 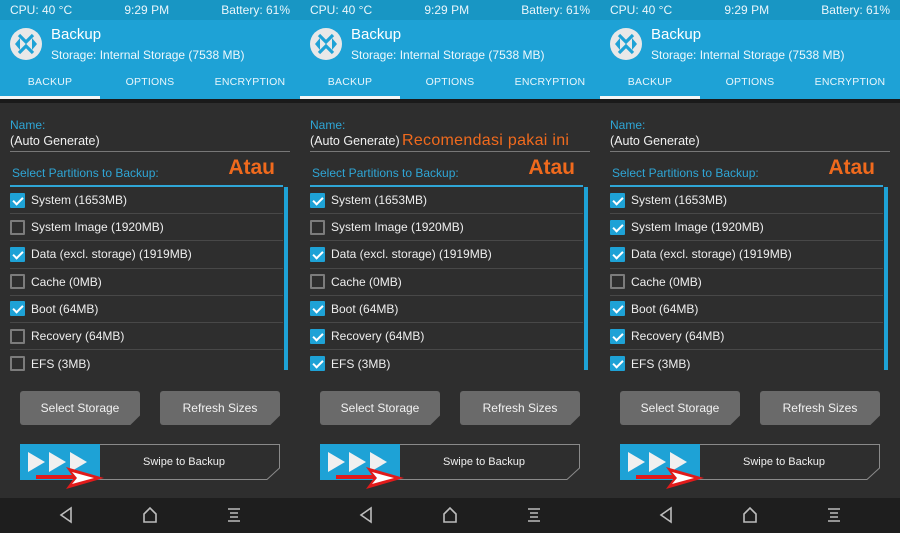 I want to click on battery-level: Battery: 61%, so click(x=555, y=10).